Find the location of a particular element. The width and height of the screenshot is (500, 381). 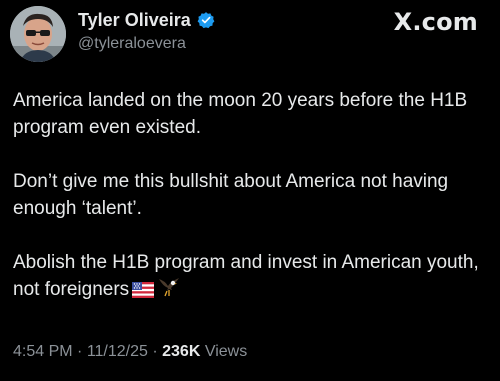

tweet-meta: 4:54 PM · 11/12/25 · 236K Views is located at coordinates (130, 352).